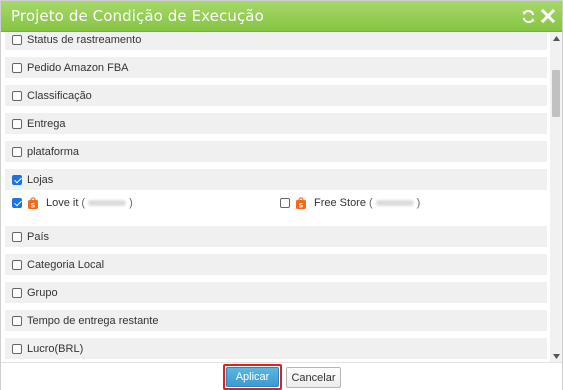 This screenshot has height=390, width=563. I want to click on scrollbar-thumb, so click(556, 93).